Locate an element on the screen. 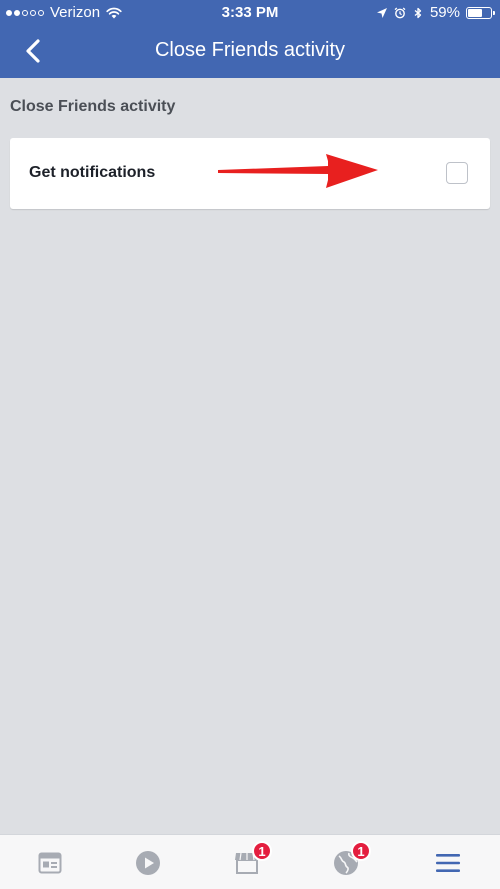 Image resolution: width=500 pixels, height=889 pixels. tab-notifications: 1 is located at coordinates (351, 859).